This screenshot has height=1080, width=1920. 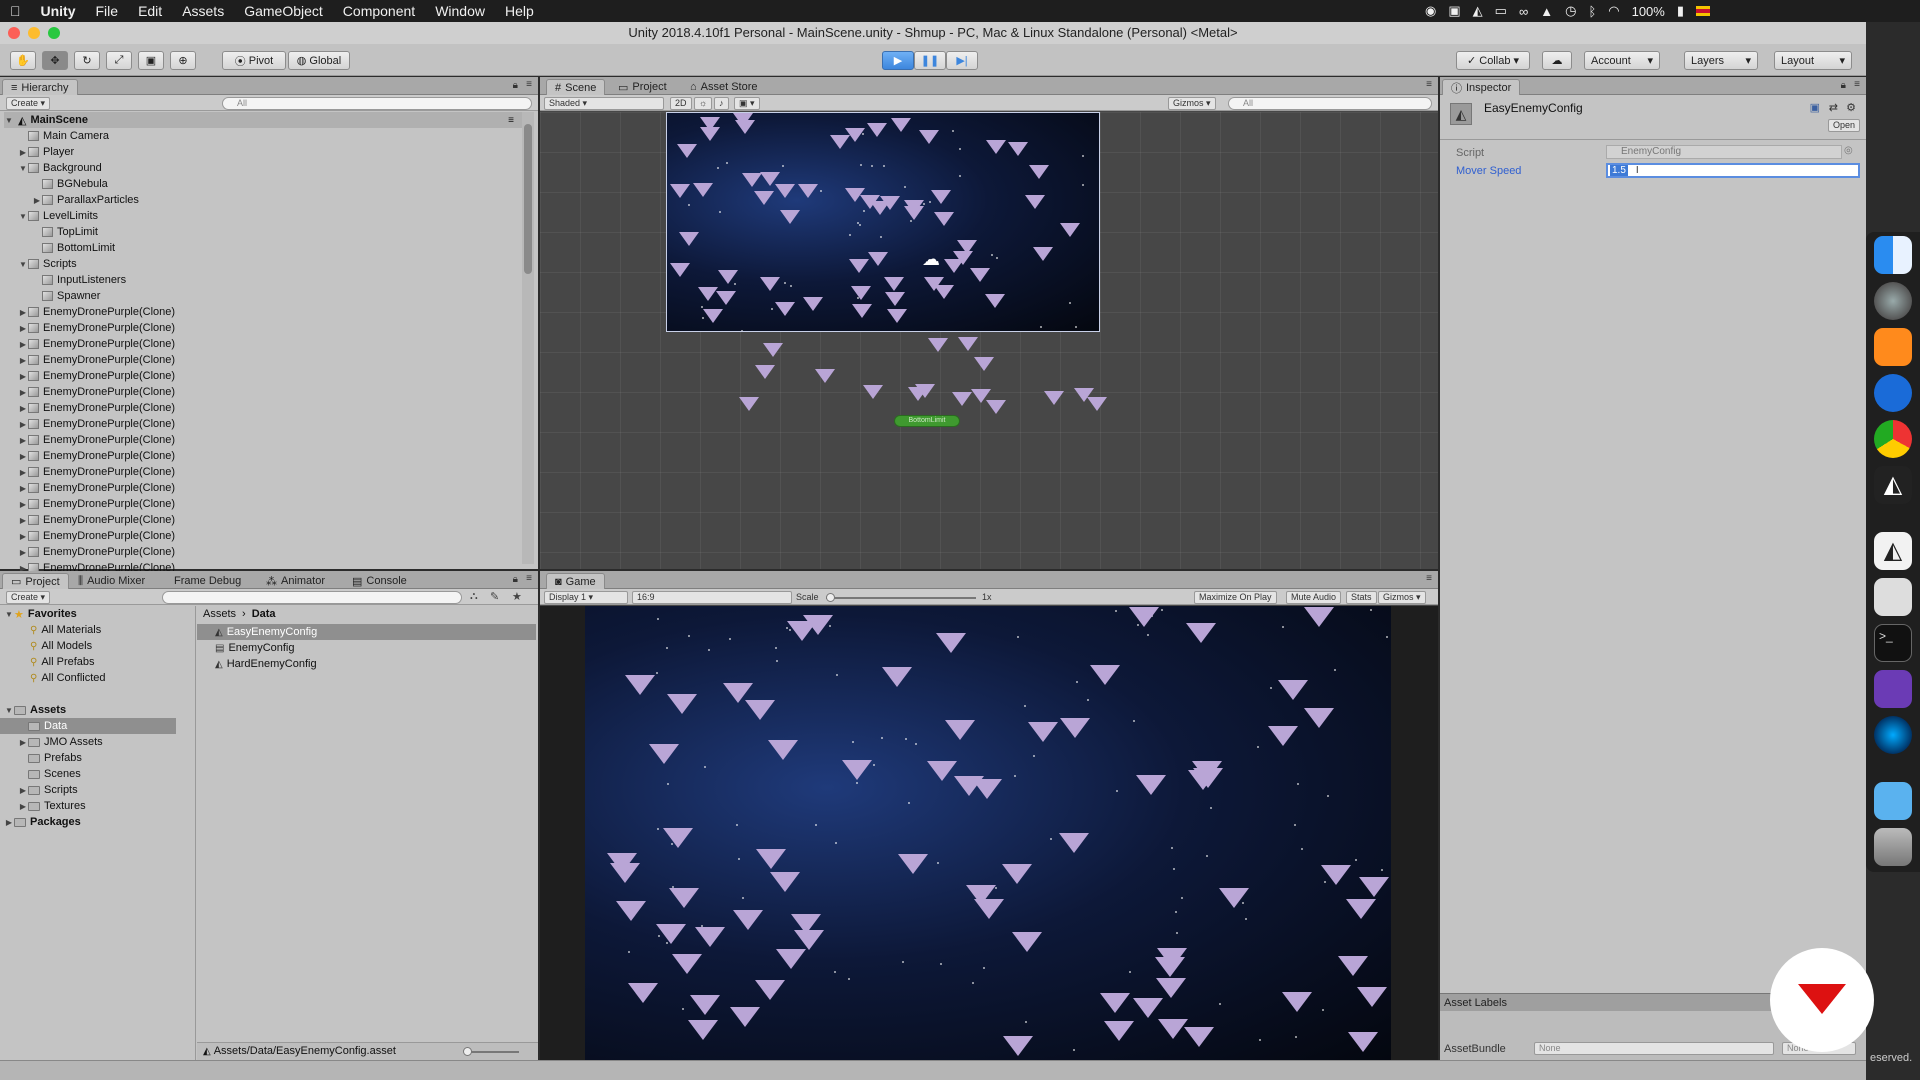 What do you see at coordinates (460, 11) in the screenshot?
I see `menu-window: Window` at bounding box center [460, 11].